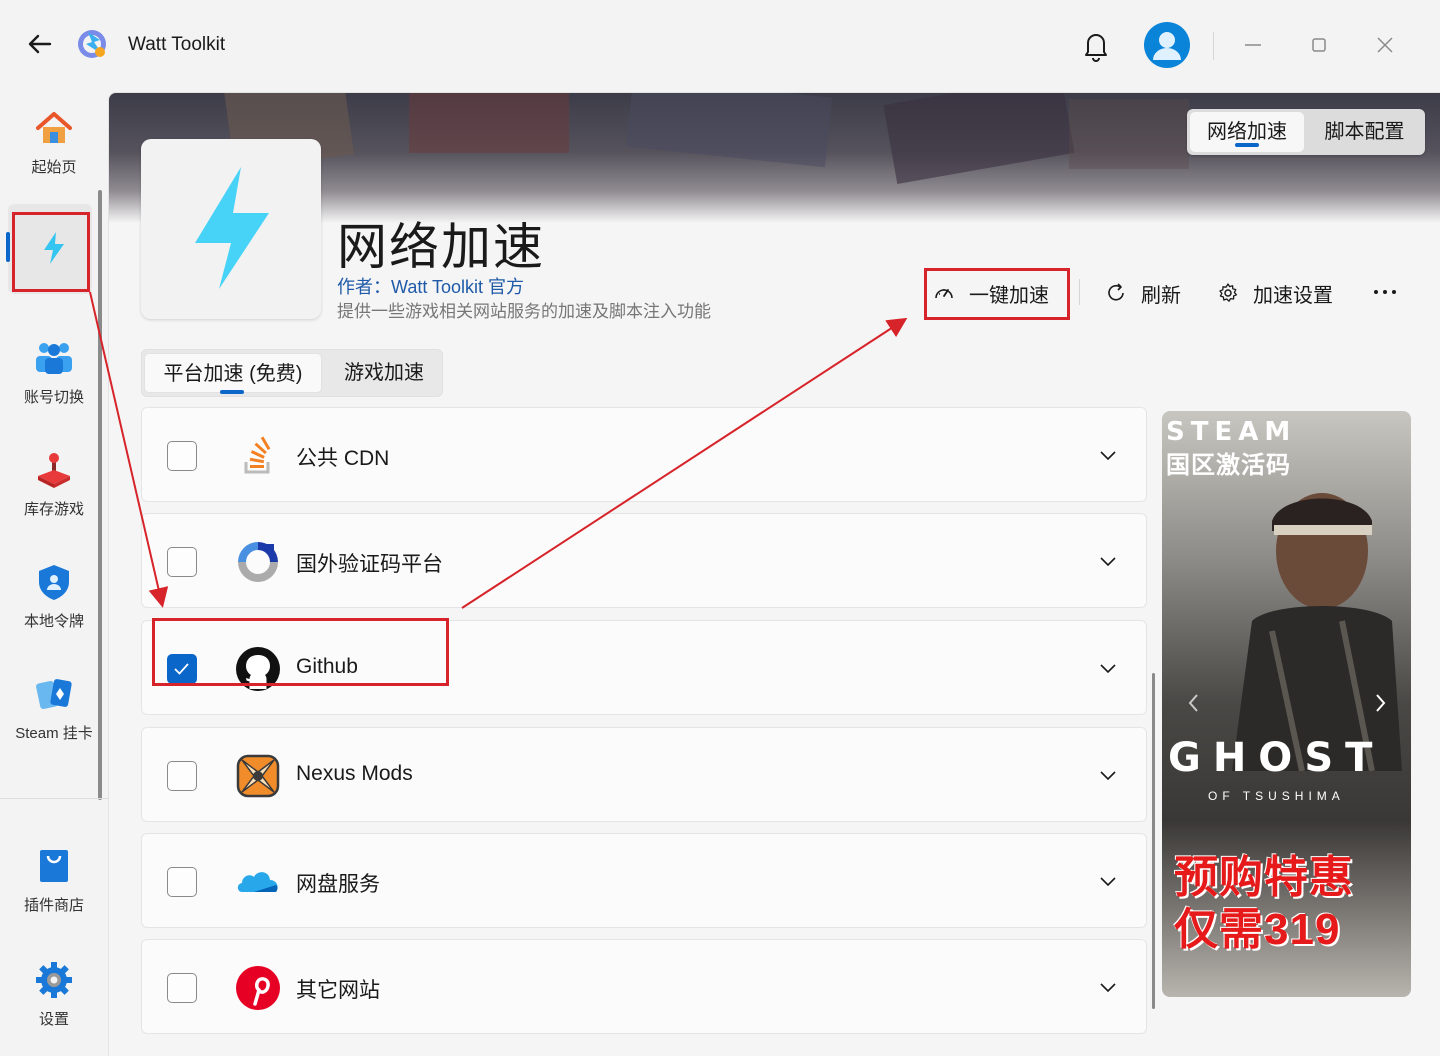 This screenshot has height=1056, width=1440. Describe the element at coordinates (54, 1005) in the screenshot. I see `sidebar-item-settings: 设置` at that location.